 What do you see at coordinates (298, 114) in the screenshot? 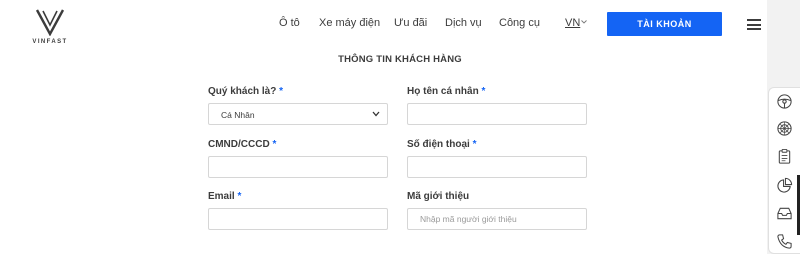
I see `customer-type-select: Cá Nhân` at bounding box center [298, 114].